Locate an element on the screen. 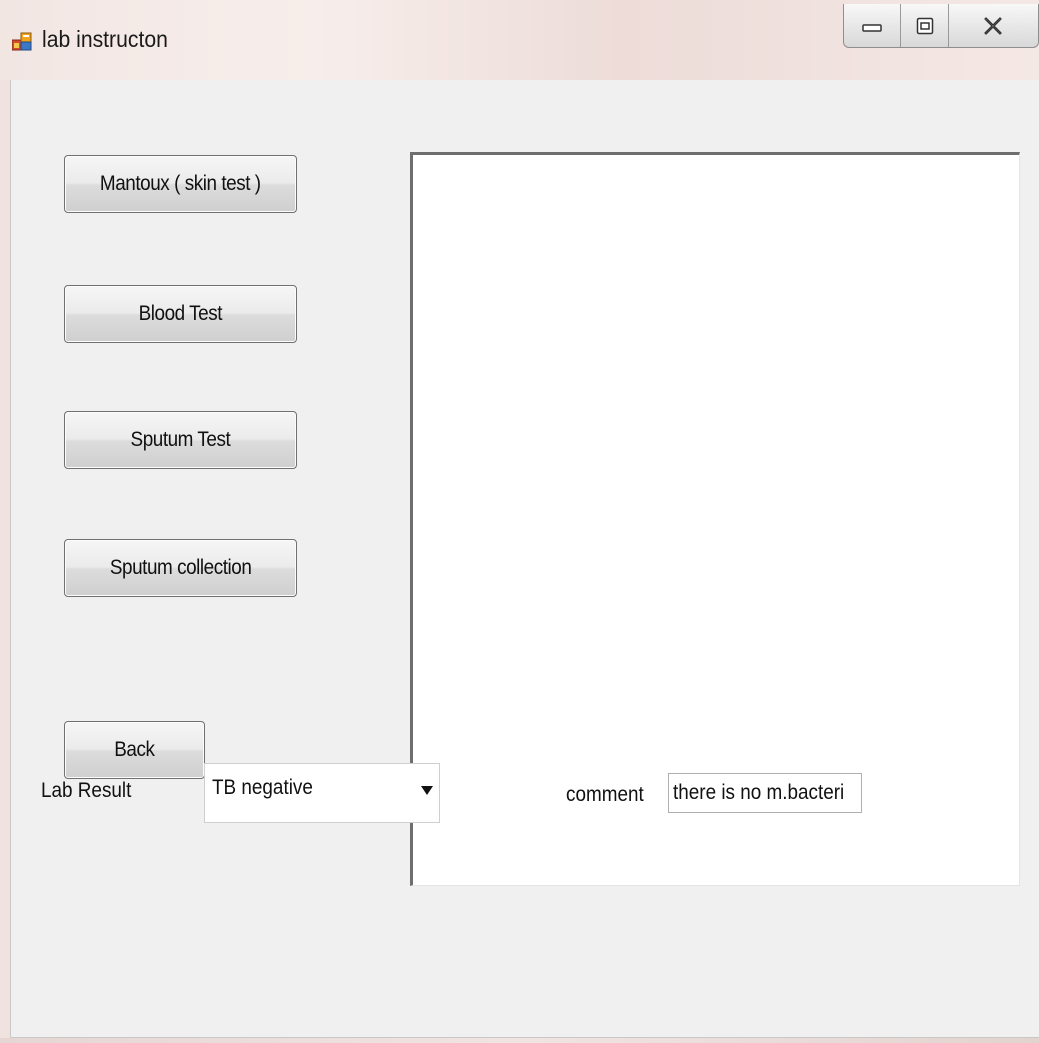 The height and width of the screenshot is (1043, 1039). blood-test-button: Blood Test is located at coordinates (180, 314).